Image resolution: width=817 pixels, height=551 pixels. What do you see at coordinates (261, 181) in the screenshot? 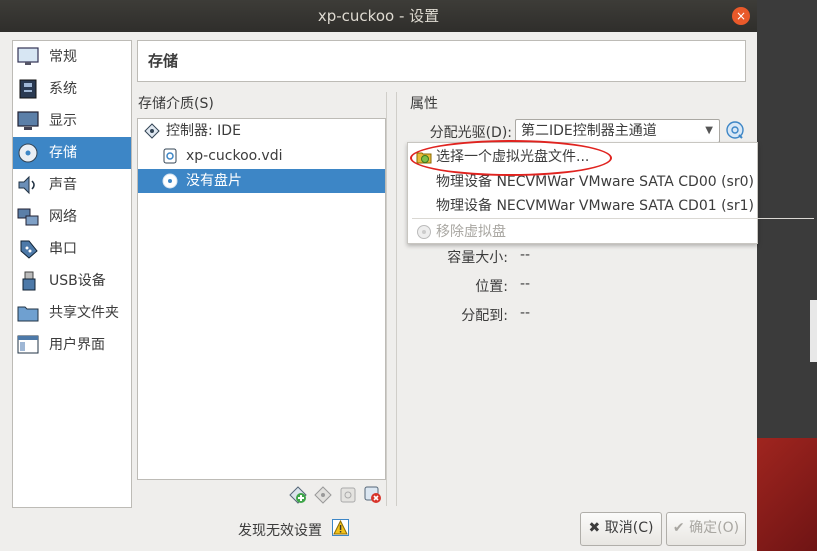
I see `tree-item-optical-disk: 没有盘片` at bounding box center [261, 181].